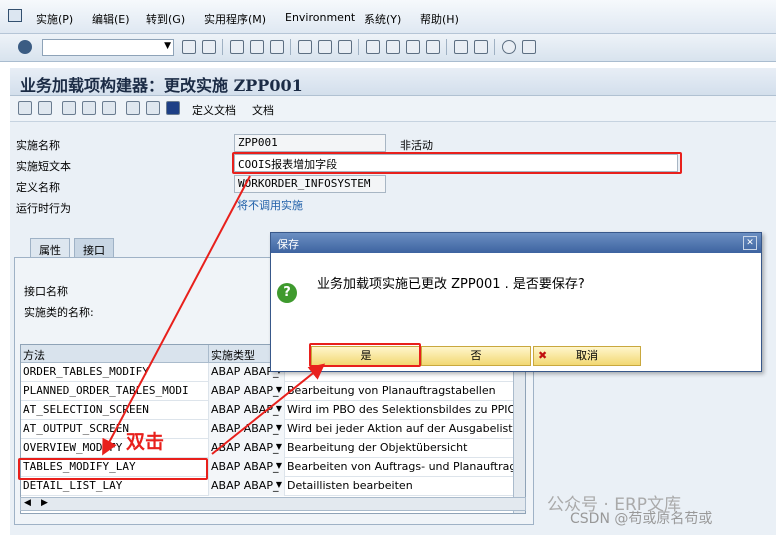 This screenshot has width=776, height=535. I want to click on arrow-to-method, so click(176, 315).